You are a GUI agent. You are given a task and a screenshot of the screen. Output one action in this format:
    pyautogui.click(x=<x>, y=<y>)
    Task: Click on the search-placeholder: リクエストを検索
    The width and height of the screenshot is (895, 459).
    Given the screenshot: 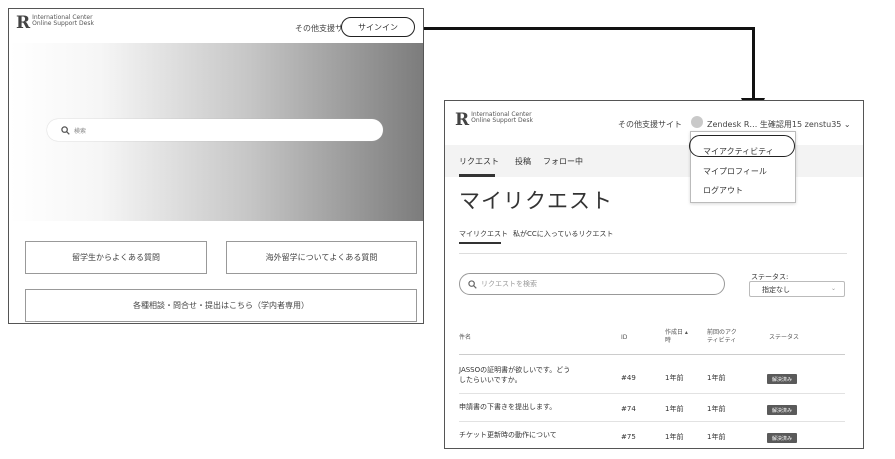 What is the action you would take?
    pyautogui.click(x=509, y=284)
    